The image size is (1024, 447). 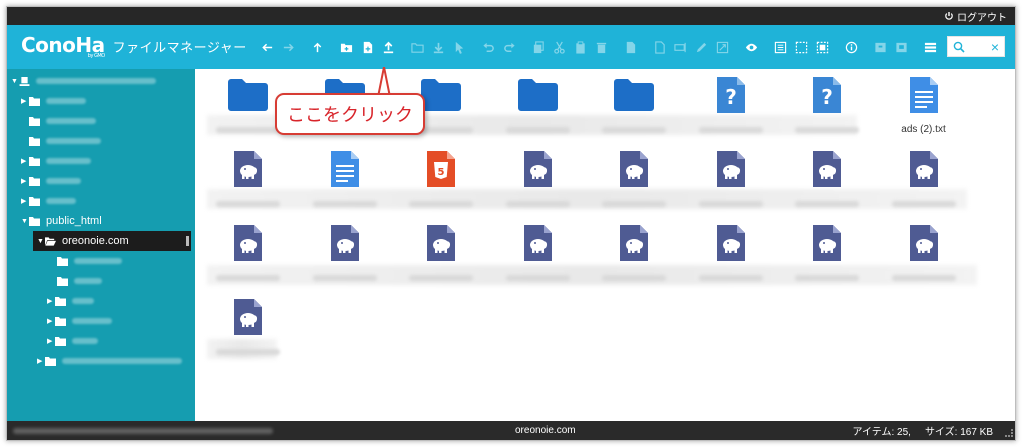 What do you see at coordinates (976, 46) in the screenshot?
I see `search-box: ×` at bounding box center [976, 46].